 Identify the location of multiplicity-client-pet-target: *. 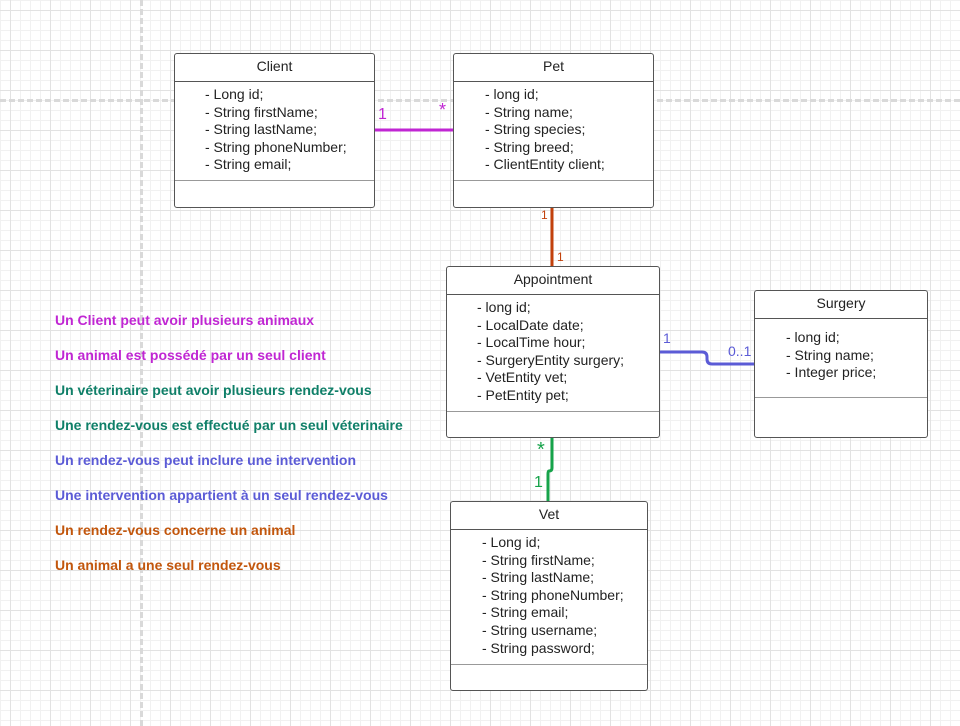
(443, 110).